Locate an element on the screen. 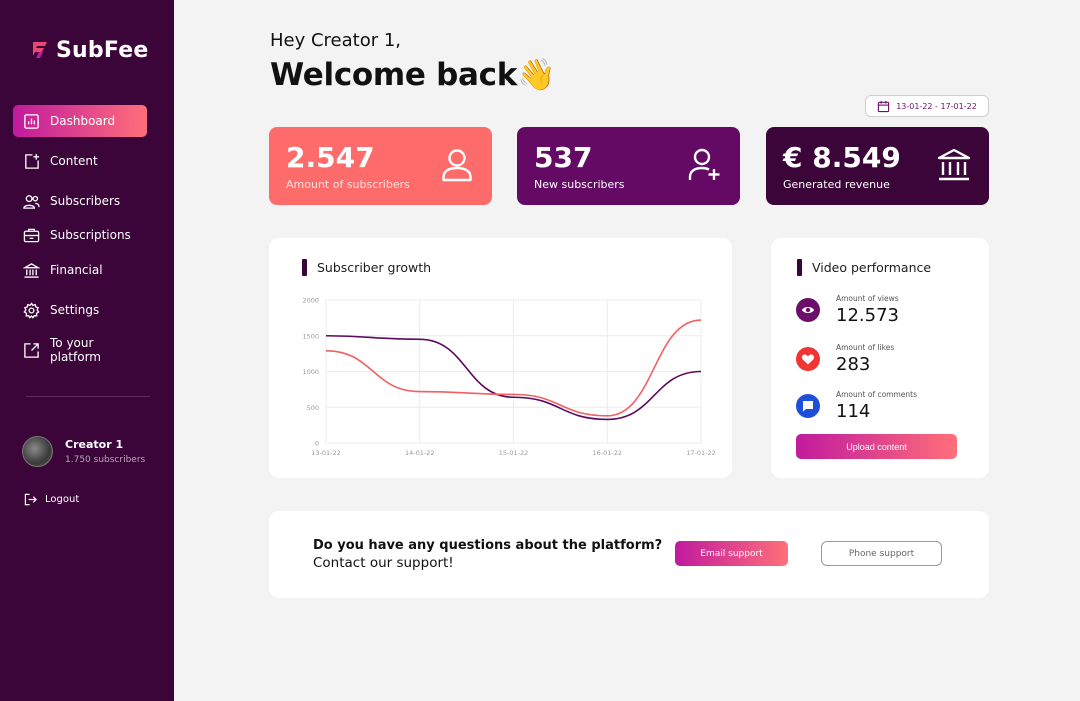  users-icon is located at coordinates (31, 201).